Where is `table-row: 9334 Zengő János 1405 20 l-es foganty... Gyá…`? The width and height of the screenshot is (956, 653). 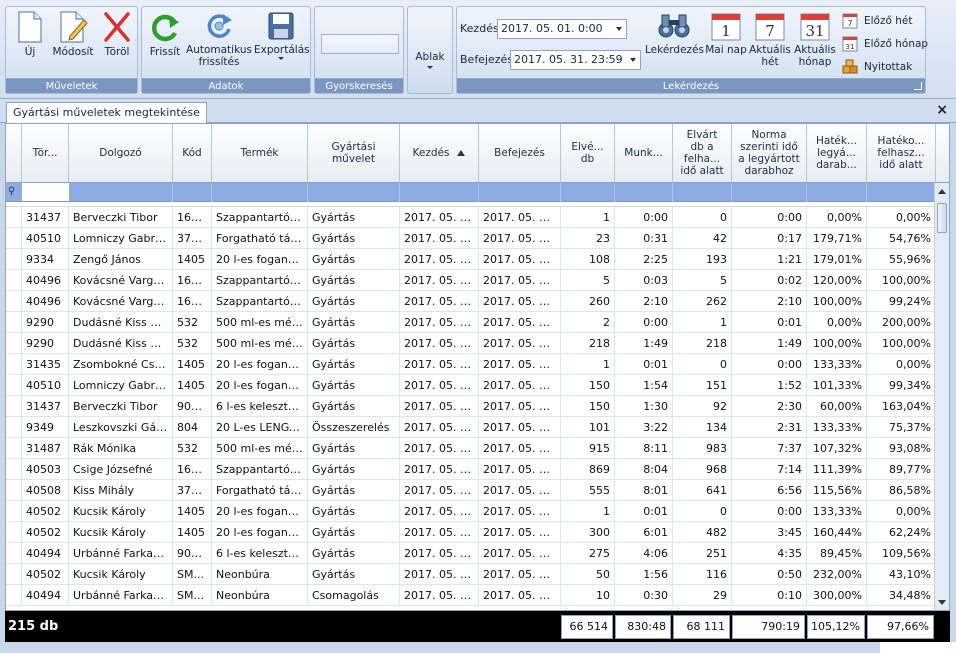 table-row: 9334 Zengő János 1405 20 l-es foganty... Gyá… is located at coordinates (471, 259).